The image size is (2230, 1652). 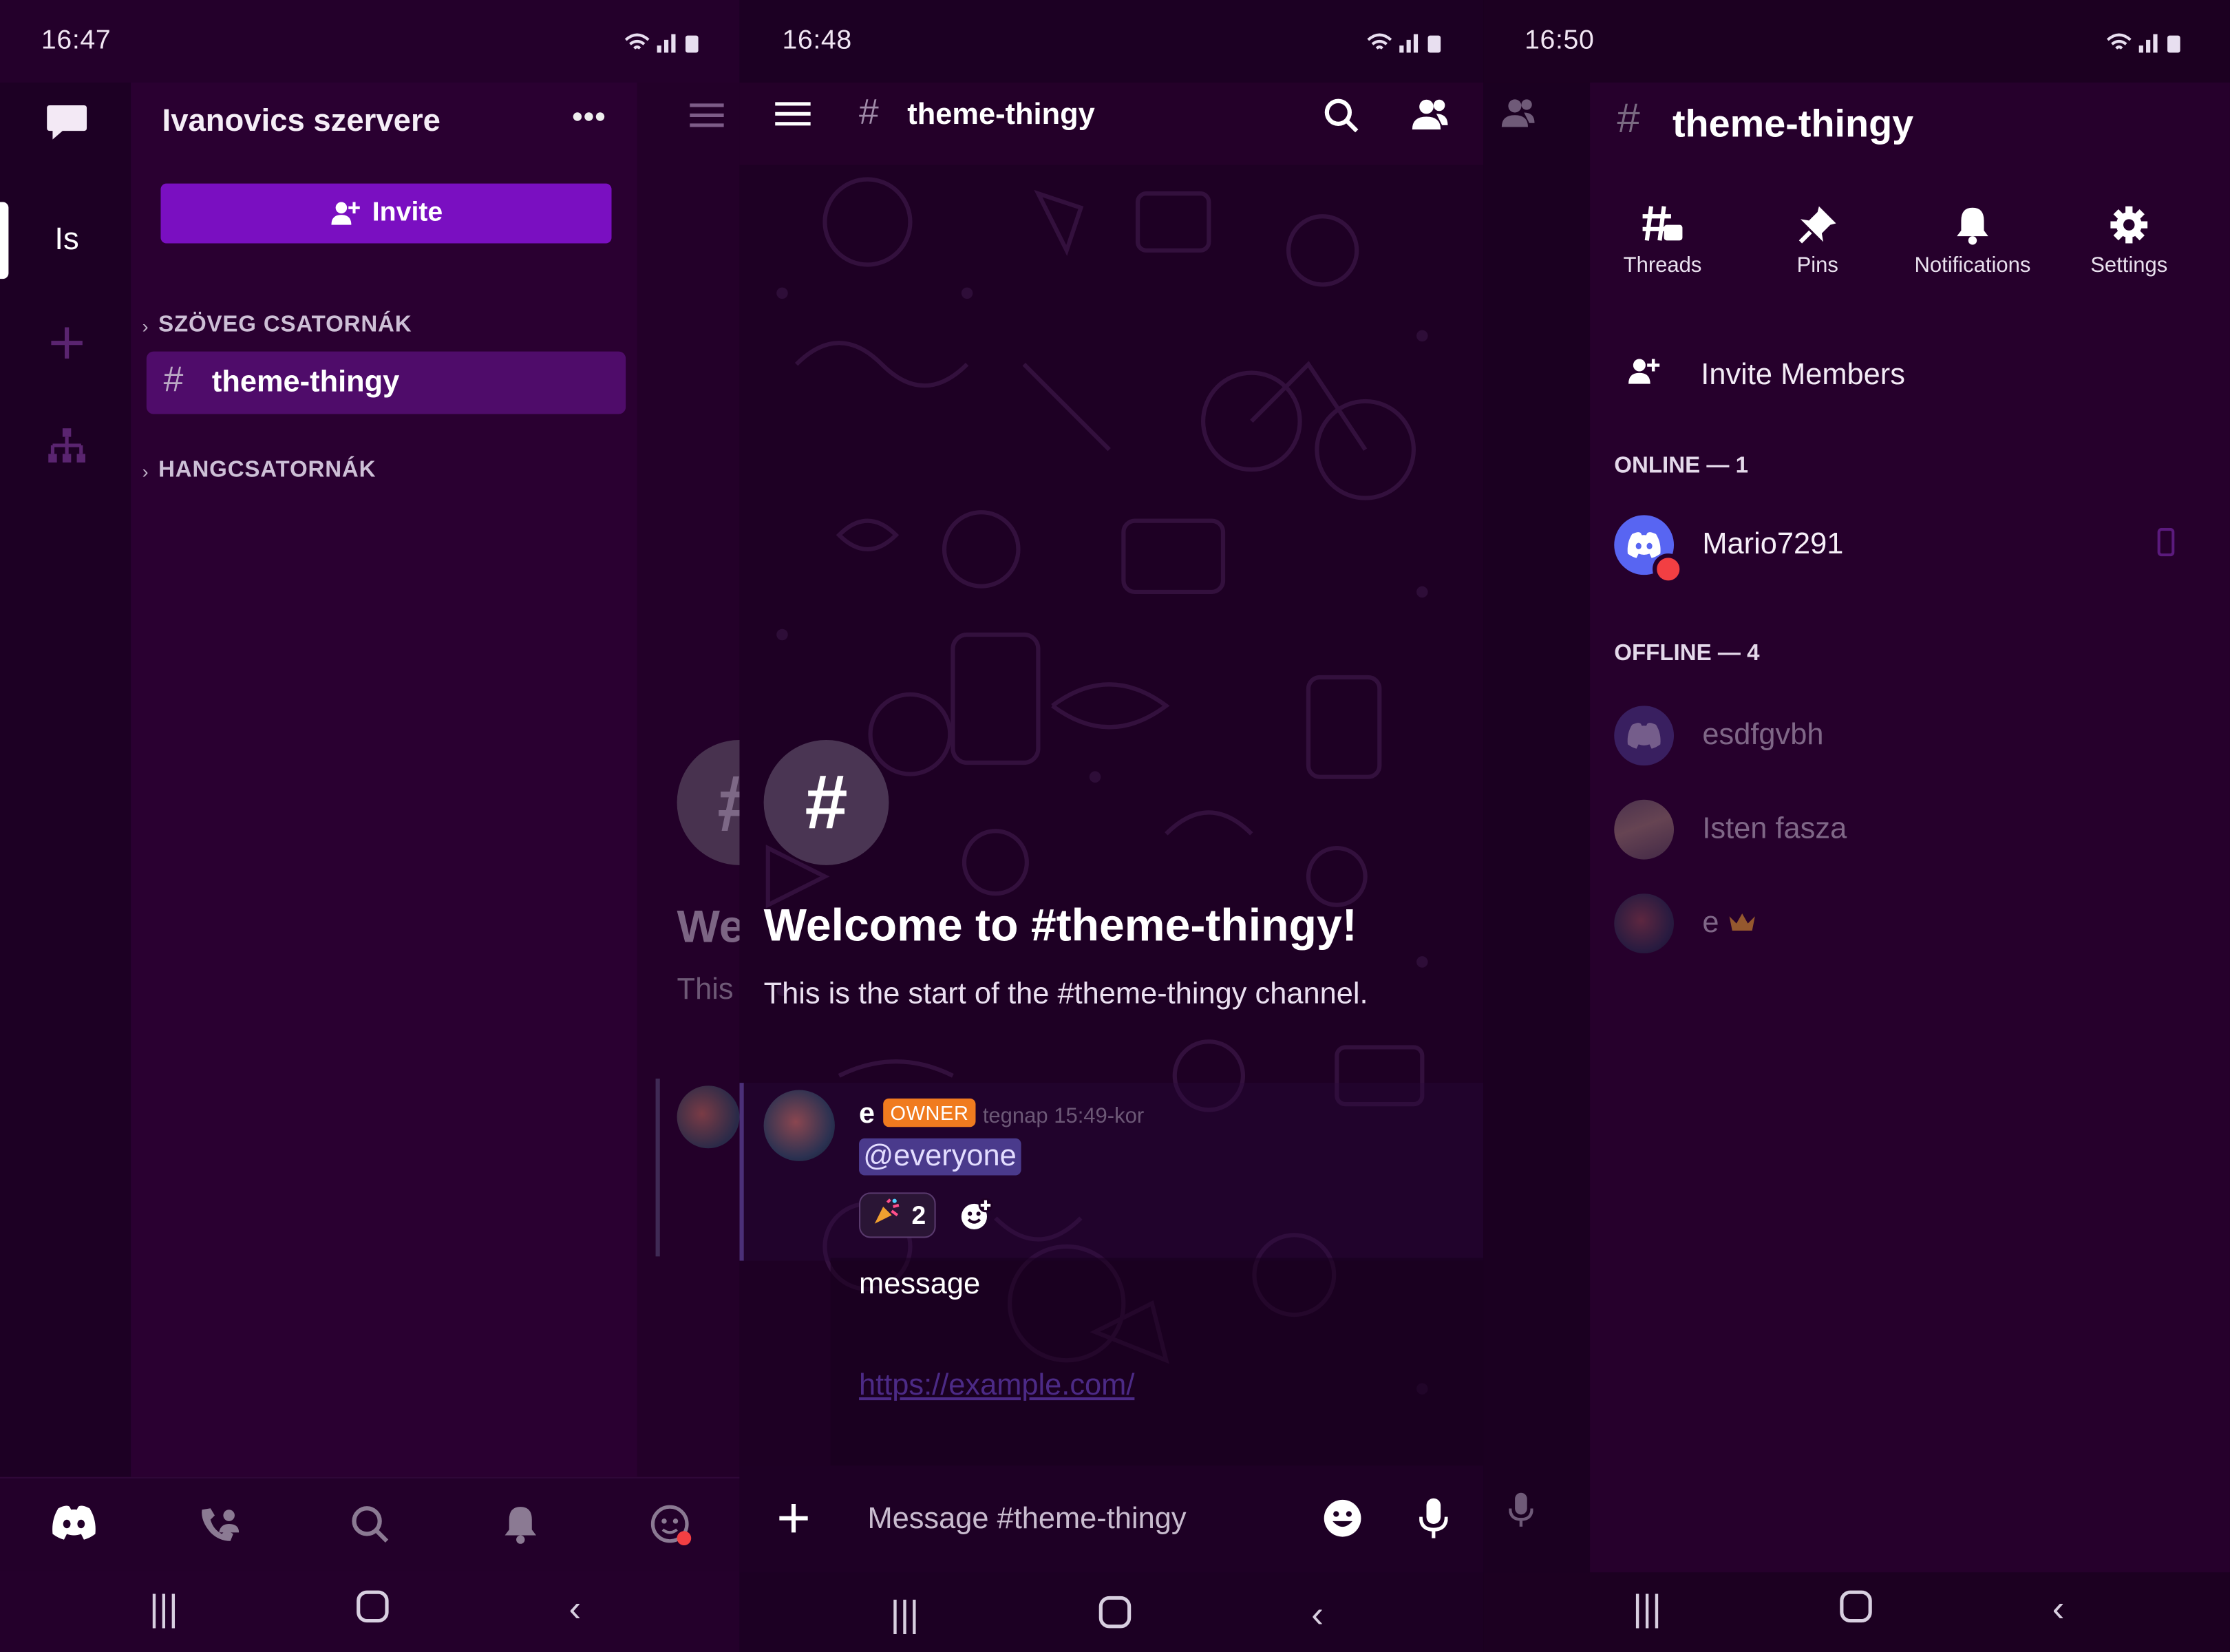 What do you see at coordinates (1742, 925) in the screenshot?
I see `crown-icon` at bounding box center [1742, 925].